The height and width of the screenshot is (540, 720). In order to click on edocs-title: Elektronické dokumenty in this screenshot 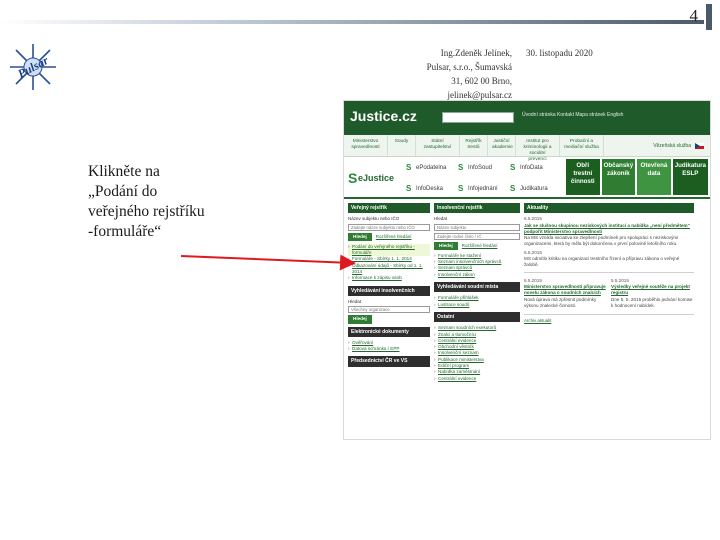, I will do `click(389, 331)`.